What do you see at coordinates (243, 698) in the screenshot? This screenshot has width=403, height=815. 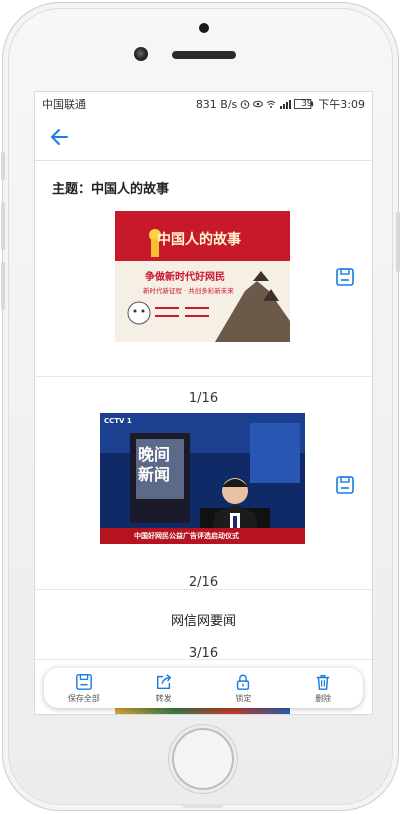 I see `lock-label: 锁定` at bounding box center [243, 698].